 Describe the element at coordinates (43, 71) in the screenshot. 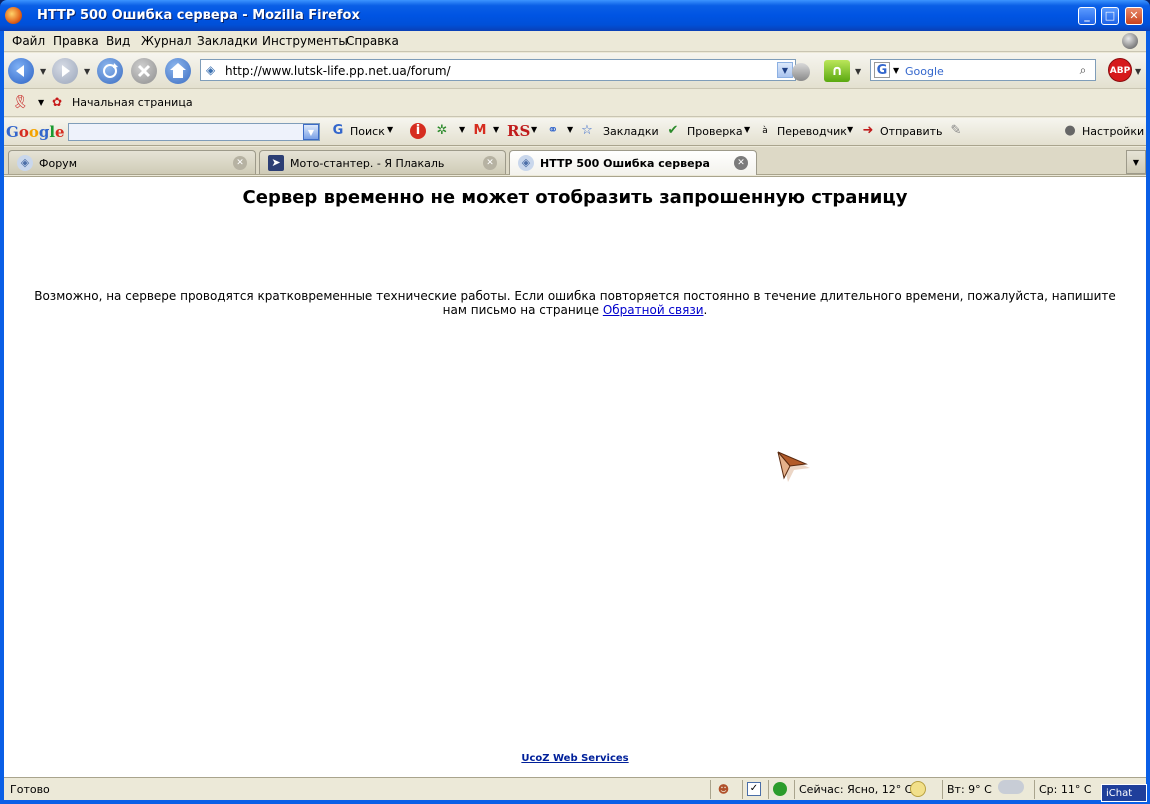

I see `back-history-dropdown: ▼` at that location.